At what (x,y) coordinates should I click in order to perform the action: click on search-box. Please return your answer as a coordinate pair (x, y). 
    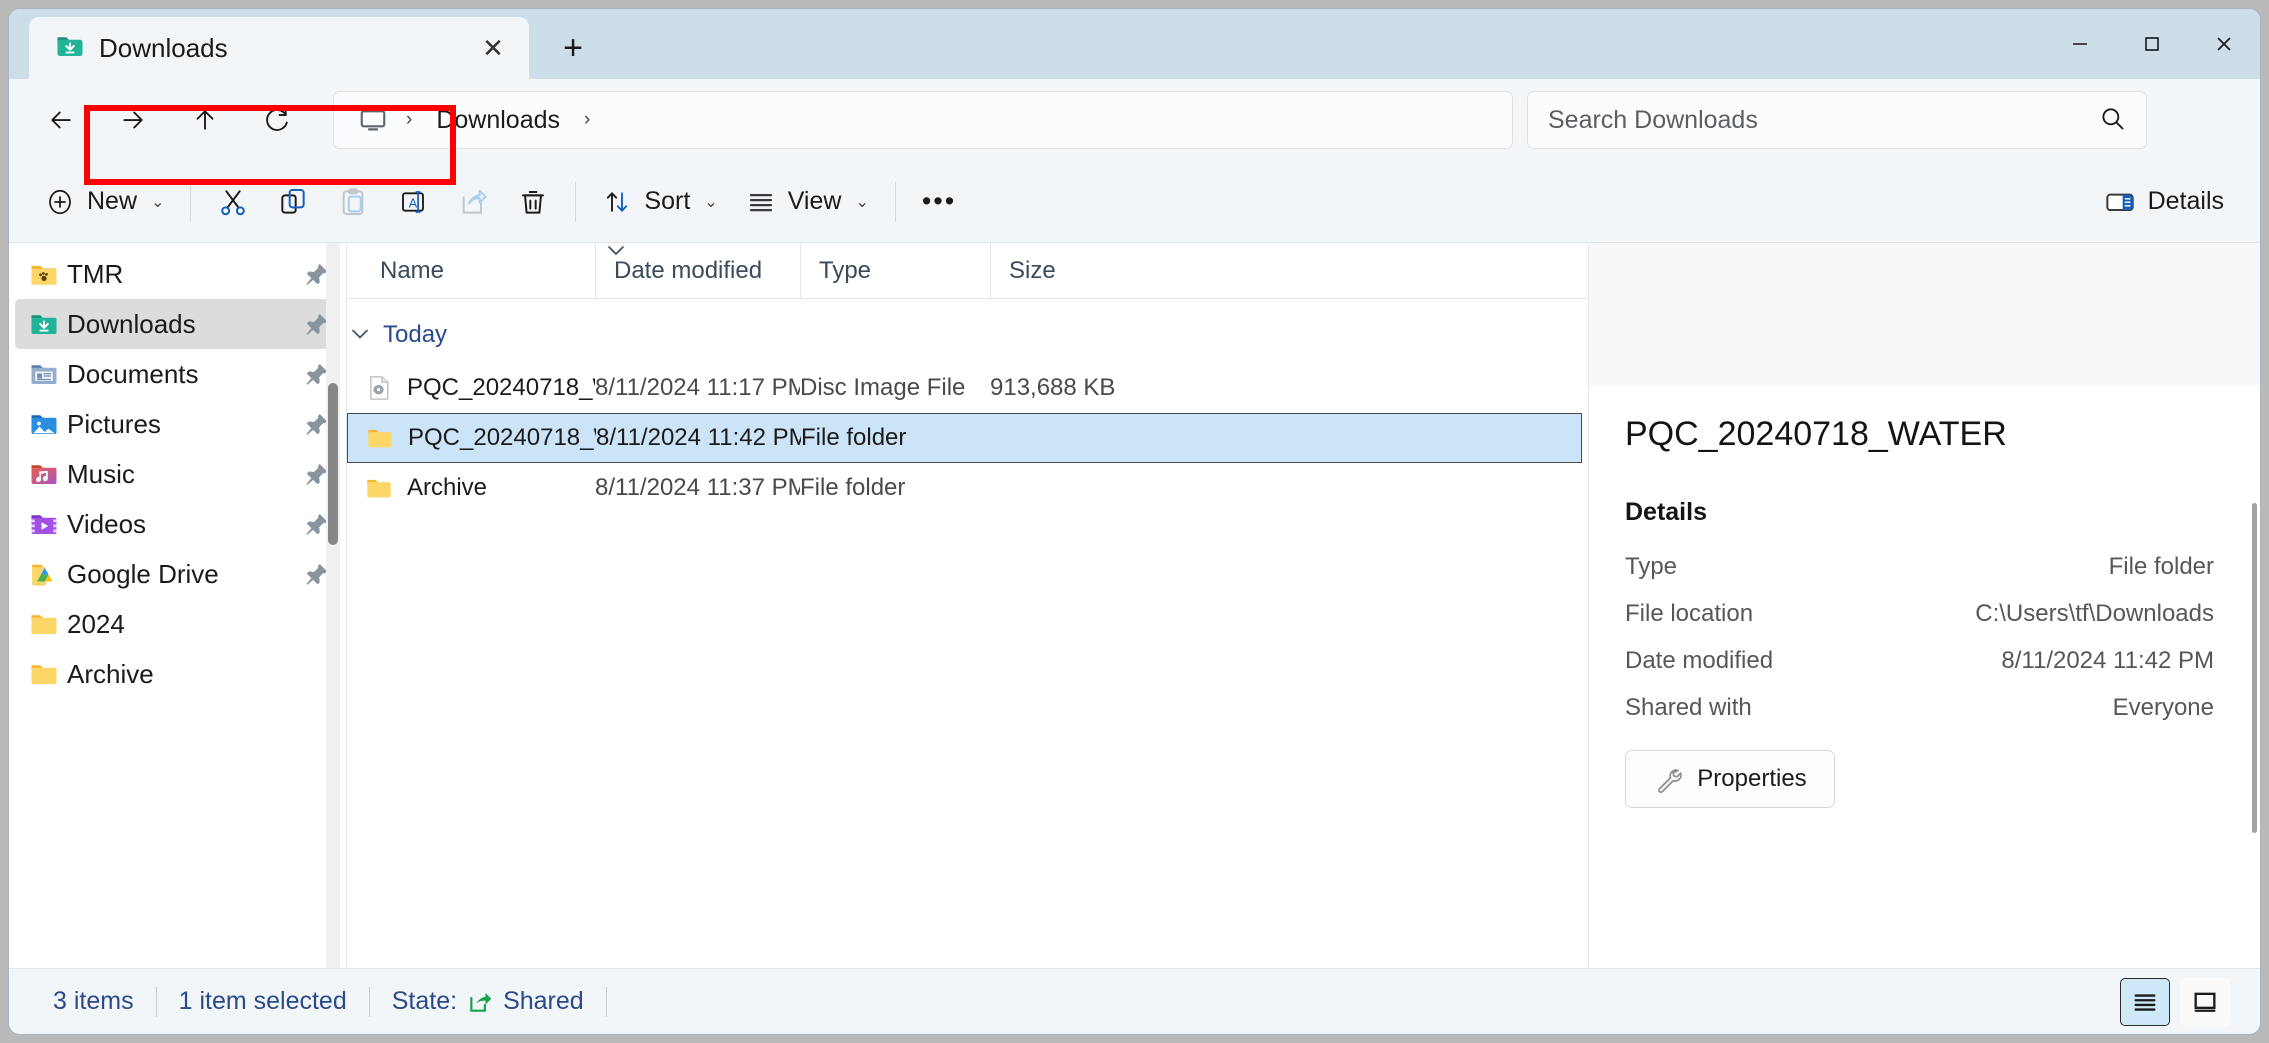
    Looking at the image, I should click on (1837, 120).